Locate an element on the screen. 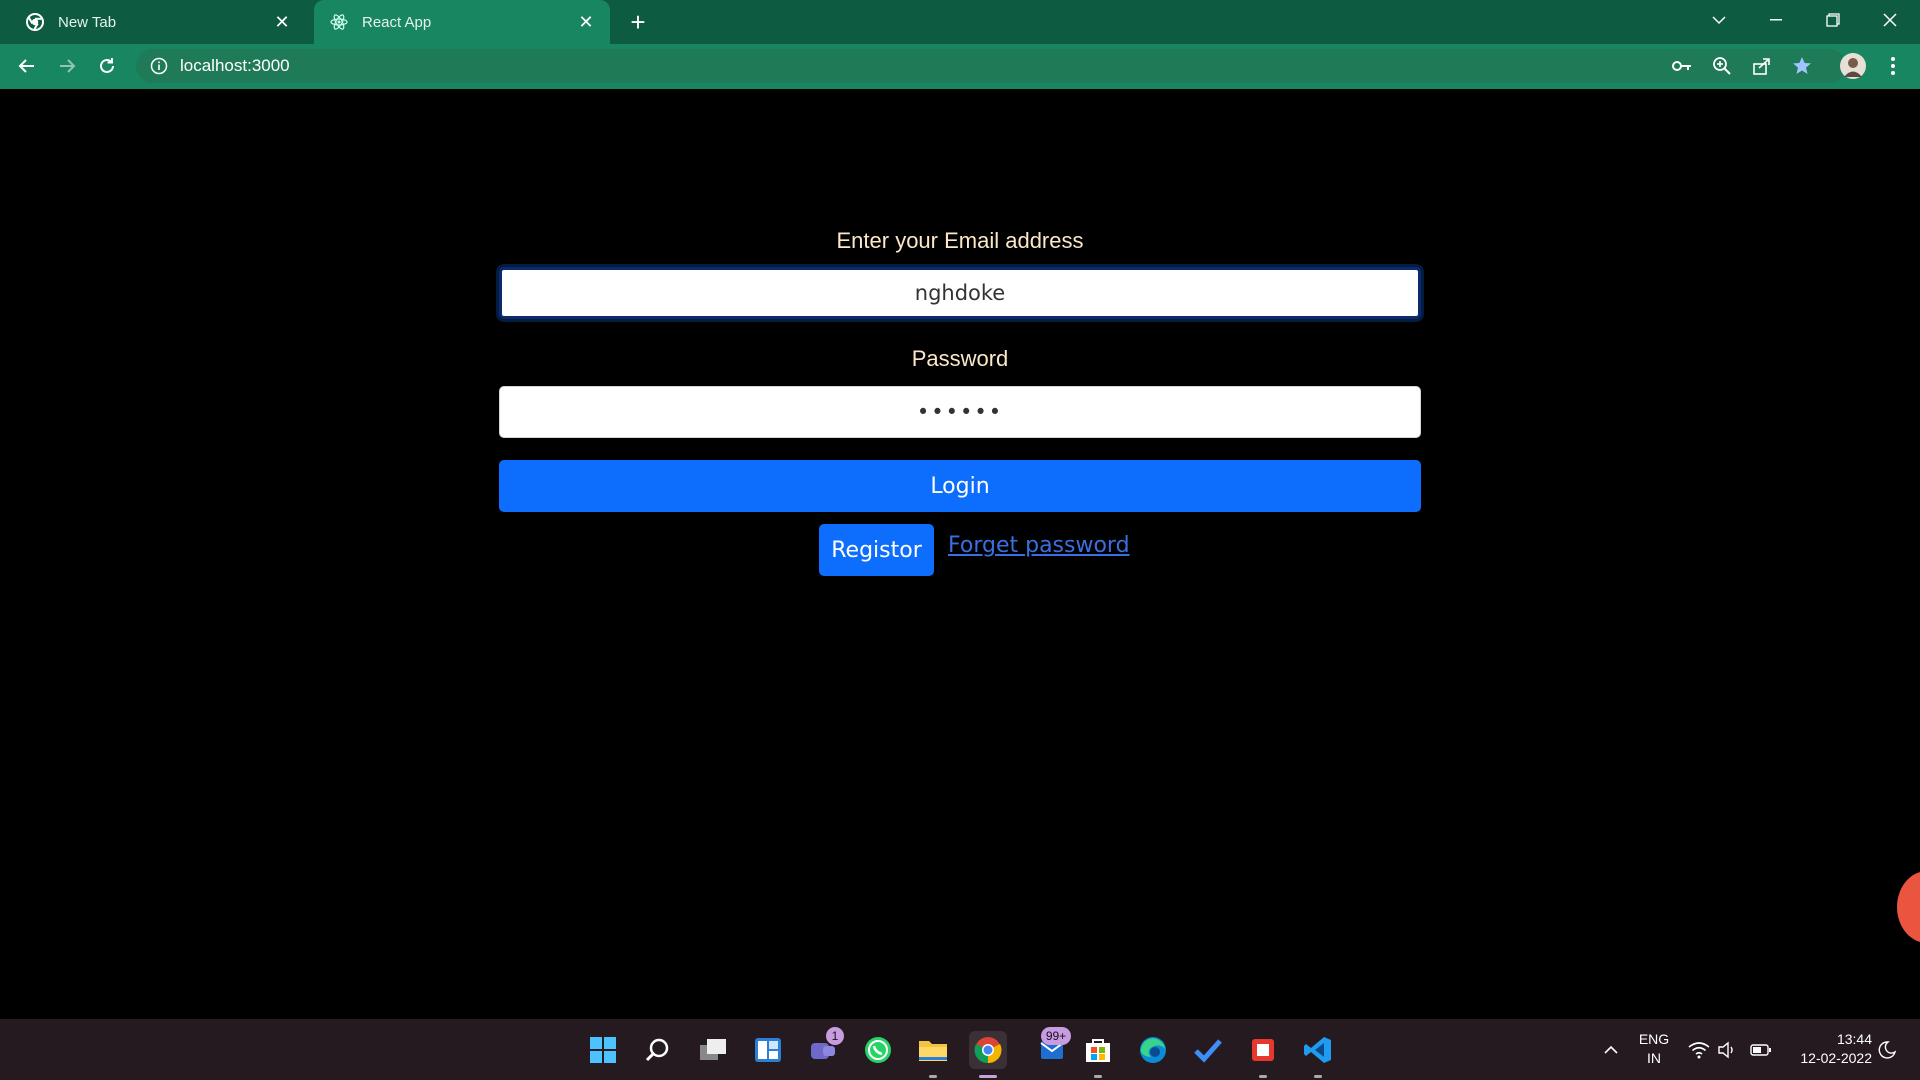  whatsapp-icon is located at coordinates (878, 1050).